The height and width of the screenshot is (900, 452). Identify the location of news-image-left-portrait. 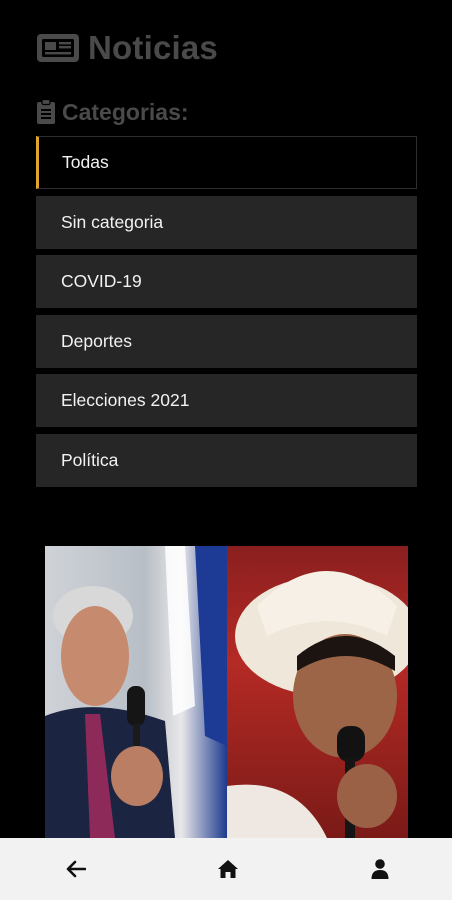
(136, 692).